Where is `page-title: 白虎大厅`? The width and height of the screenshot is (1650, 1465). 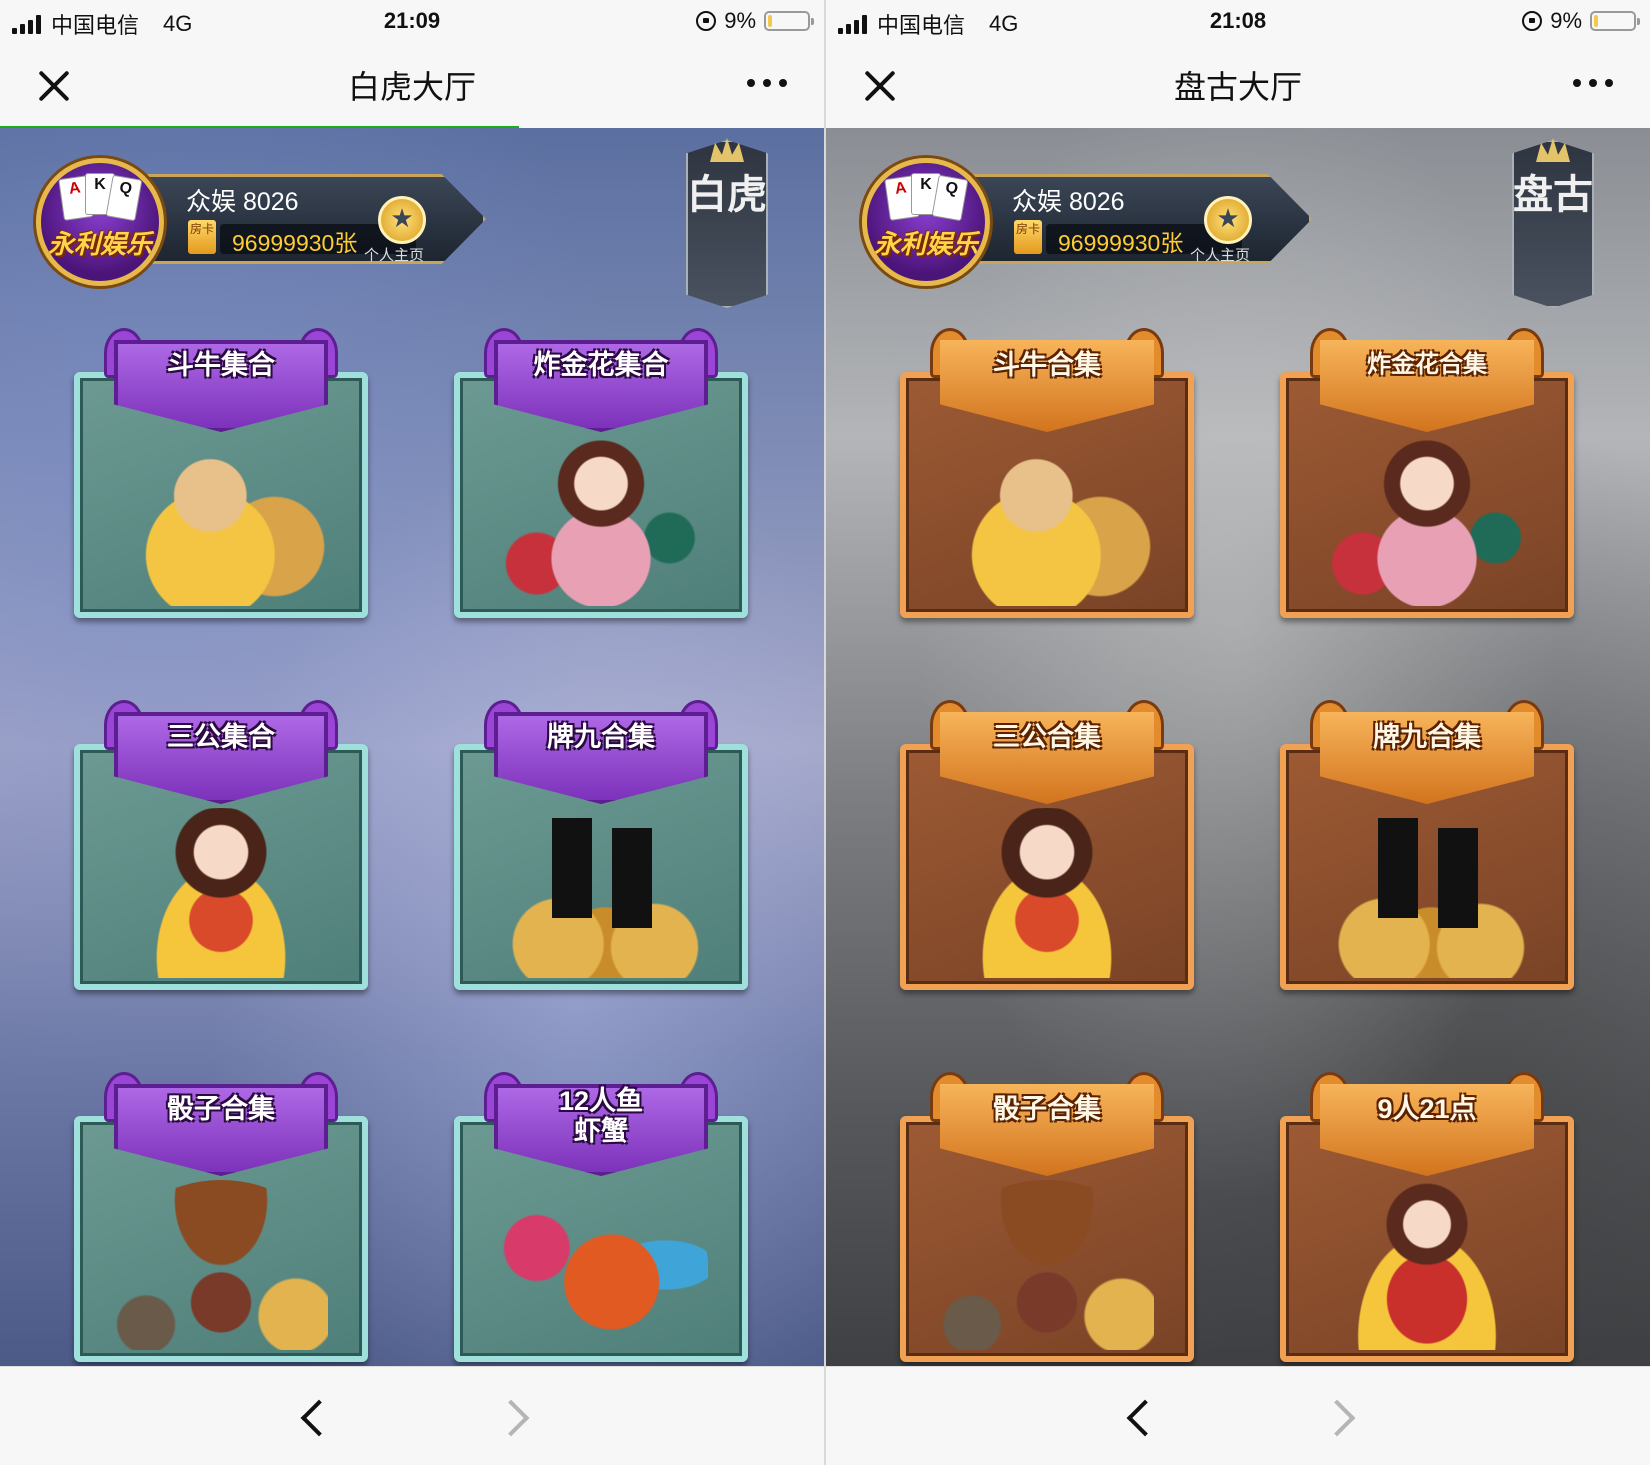
page-title: 白虎大厅 is located at coordinates (411, 87).